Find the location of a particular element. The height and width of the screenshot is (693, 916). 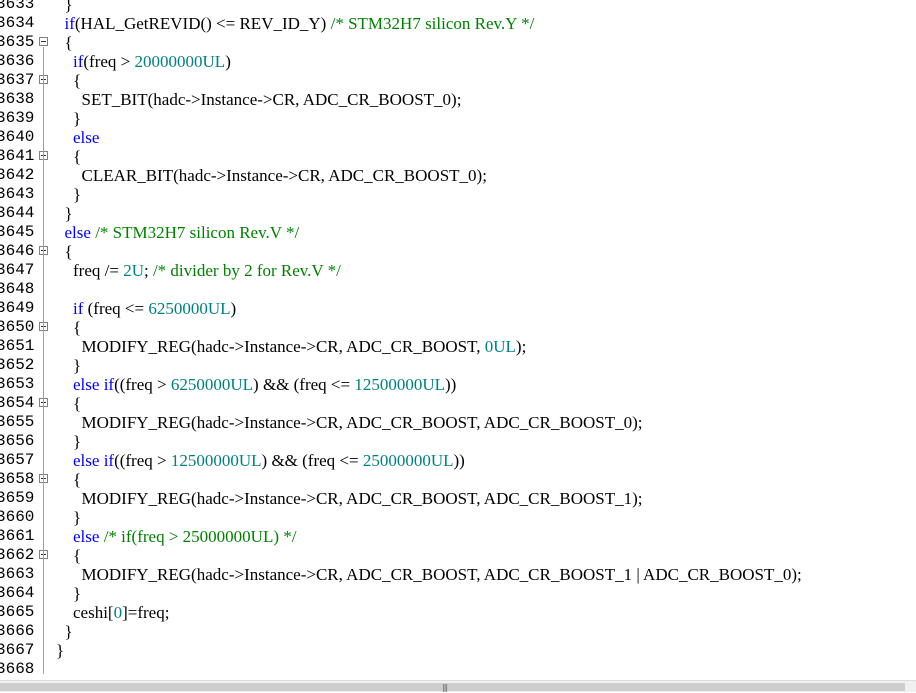

gutter-row: 3663 is located at coordinates (26, 574).